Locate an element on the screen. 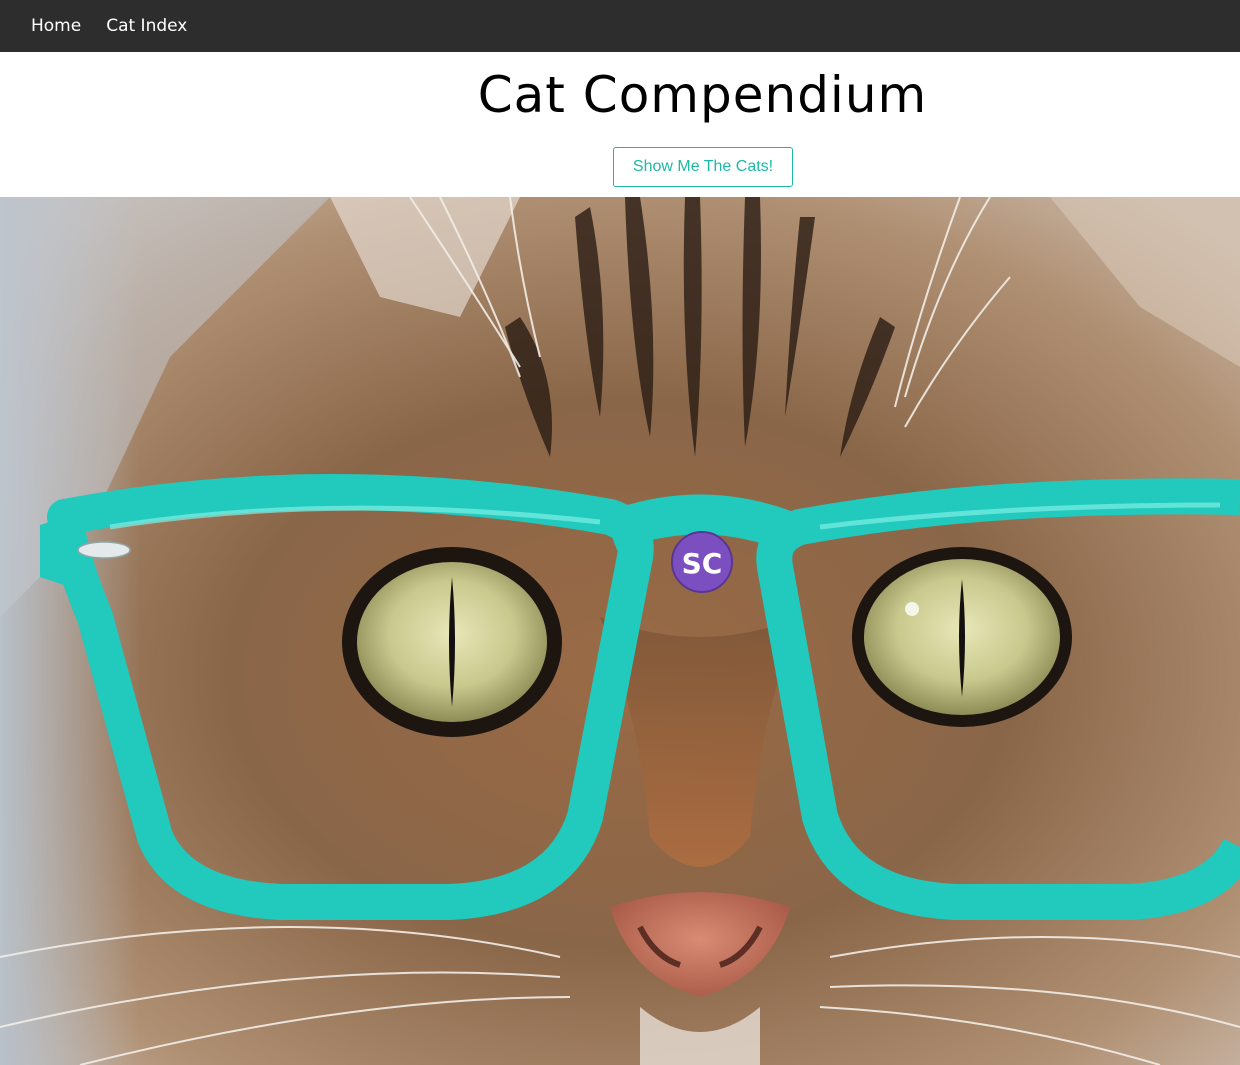  nav-link-cat-index: Cat Index is located at coordinates (146, 26).